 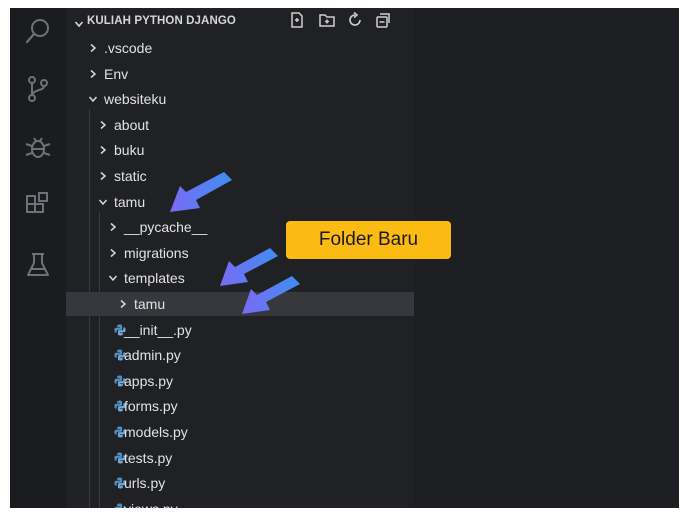 What do you see at coordinates (148, 457) in the screenshot?
I see `tree-item-label: tests.py` at bounding box center [148, 457].